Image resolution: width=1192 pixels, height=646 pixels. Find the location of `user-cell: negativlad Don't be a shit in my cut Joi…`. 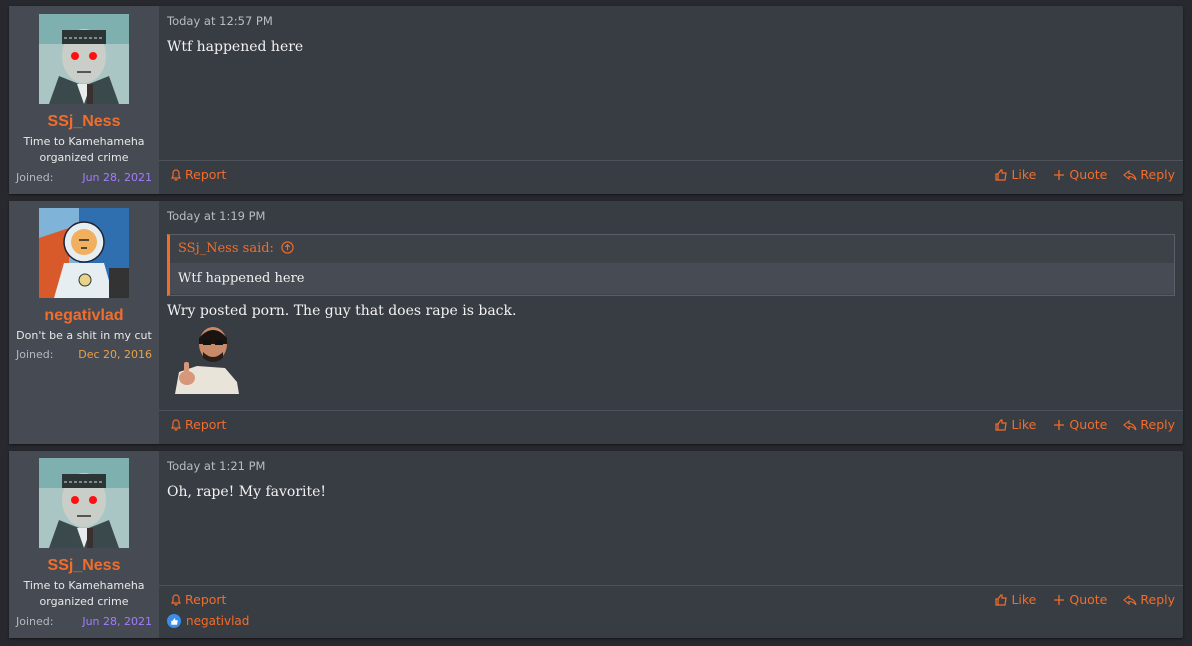

user-cell: negativlad Don't be a shit in my cut Joi… is located at coordinates (84, 322).